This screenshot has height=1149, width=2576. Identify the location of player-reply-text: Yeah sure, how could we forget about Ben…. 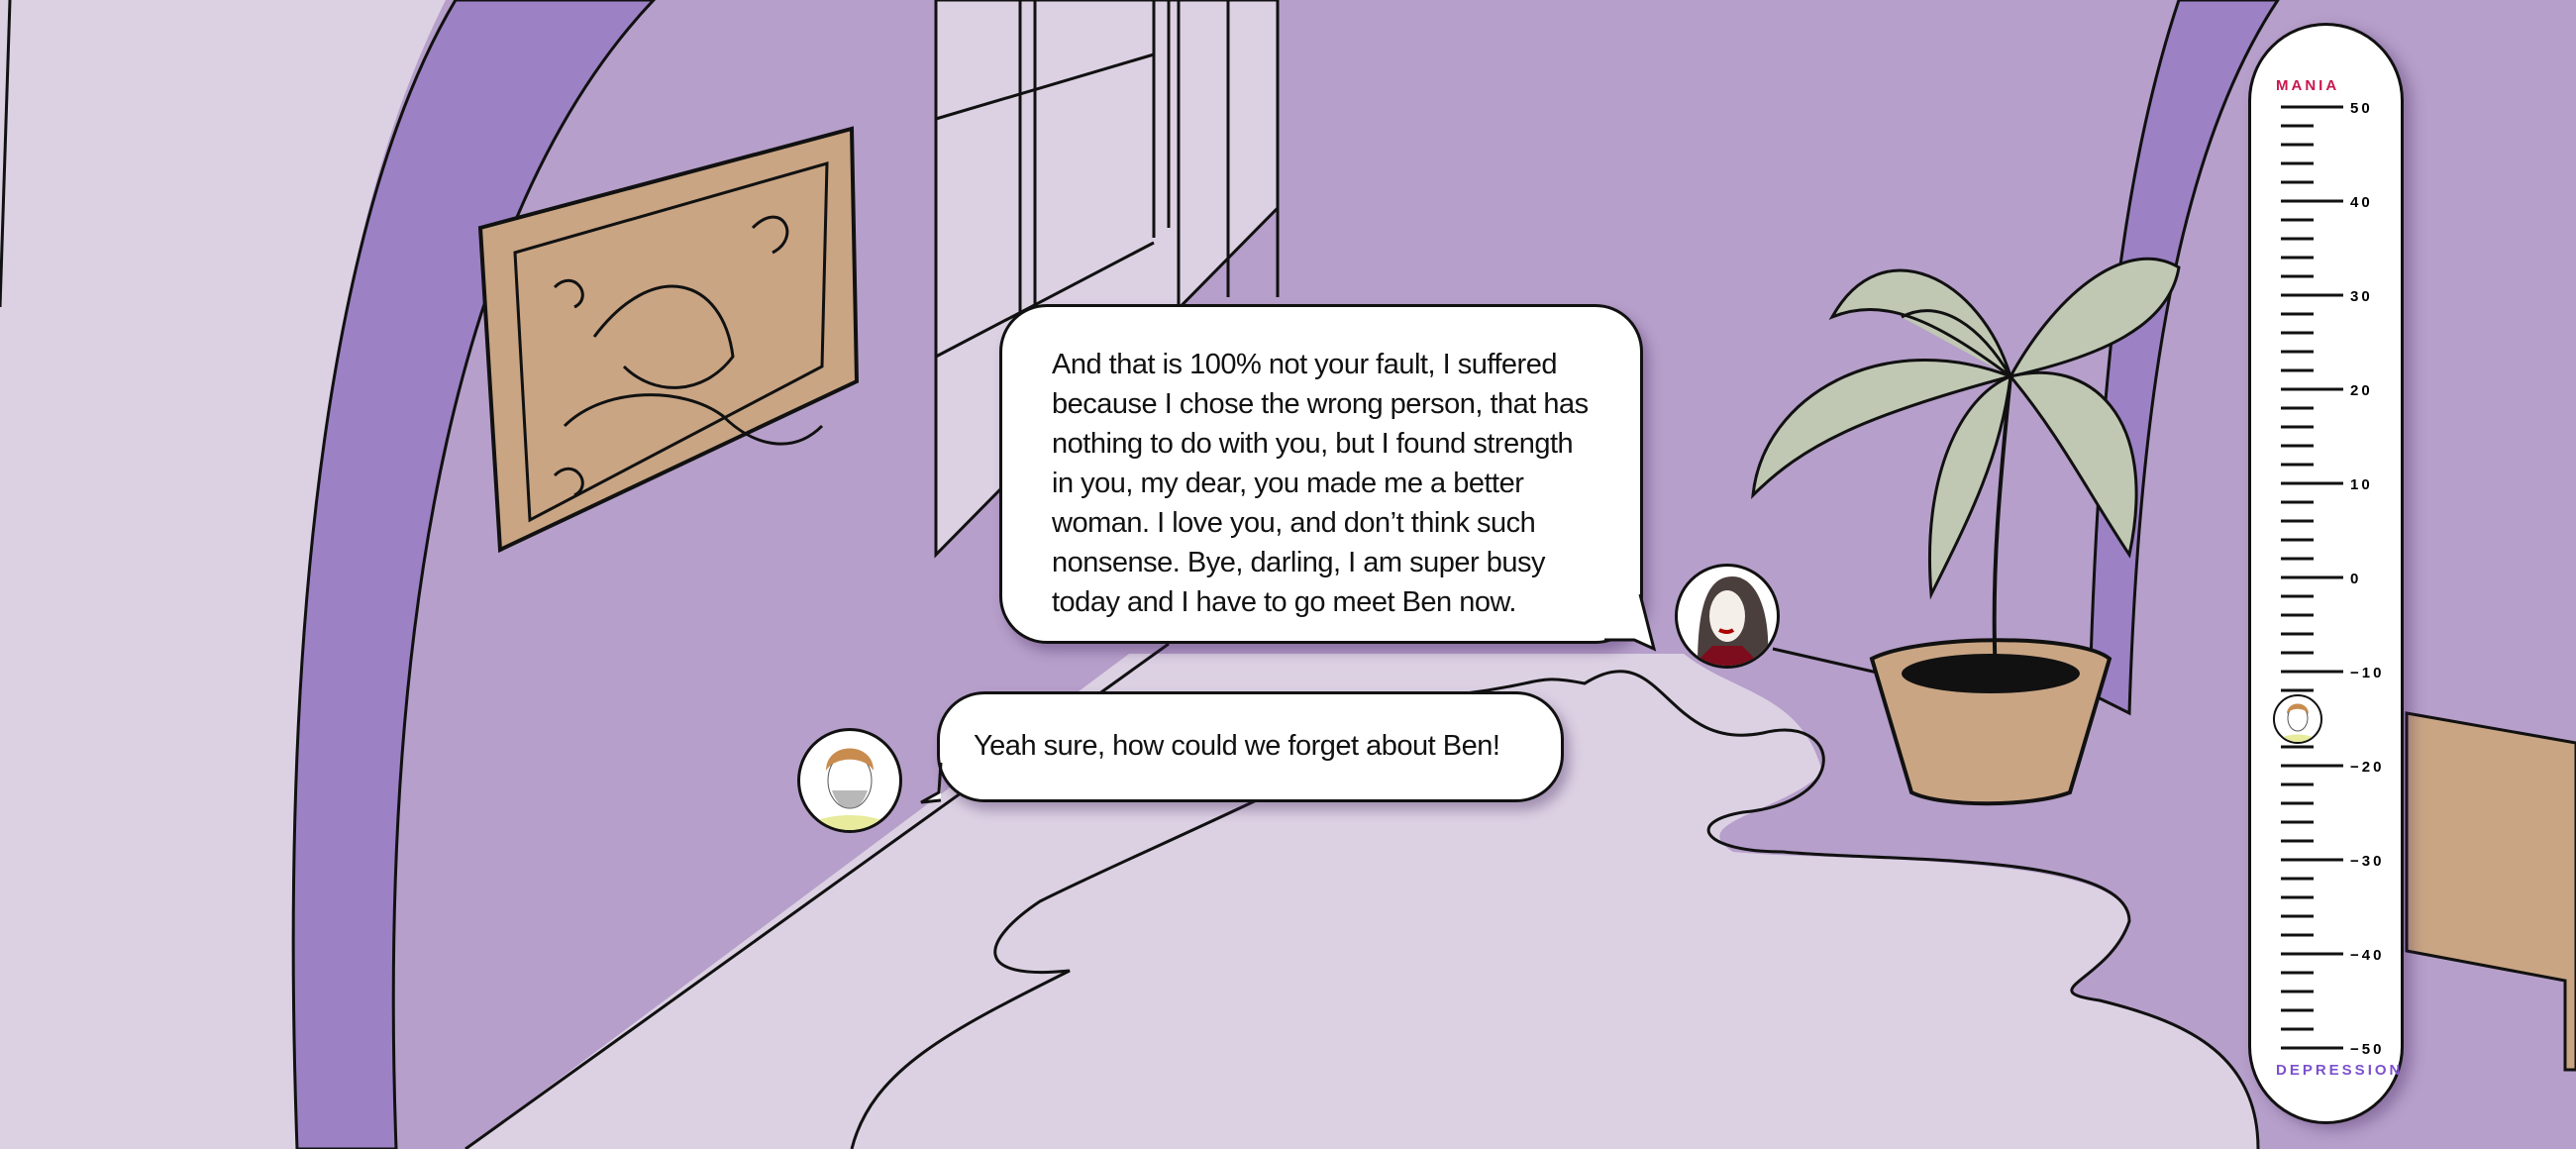
(1237, 746).